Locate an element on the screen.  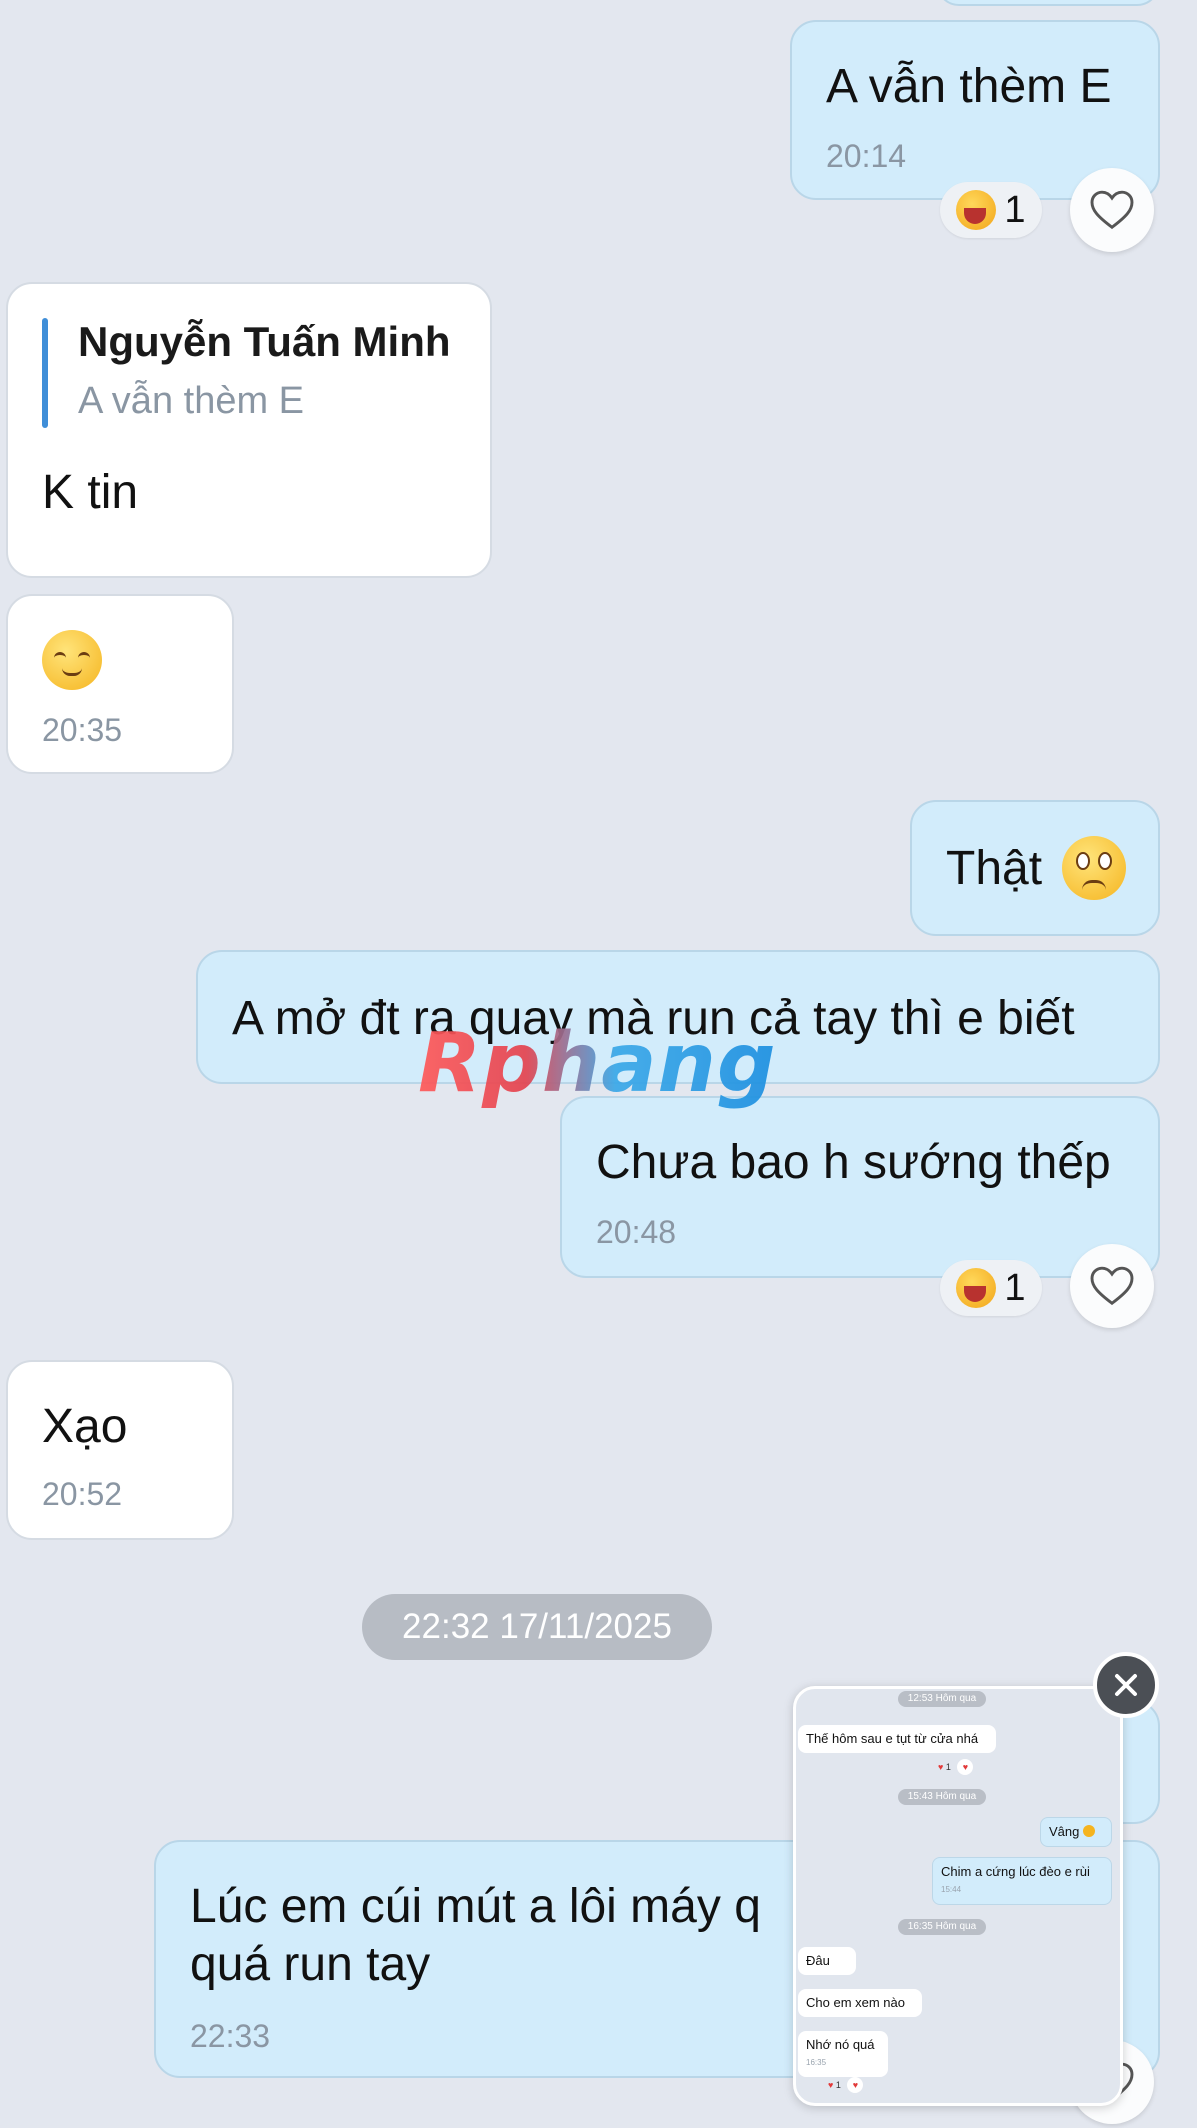
message-time: 22:33 is located at coordinates (230, 2036).